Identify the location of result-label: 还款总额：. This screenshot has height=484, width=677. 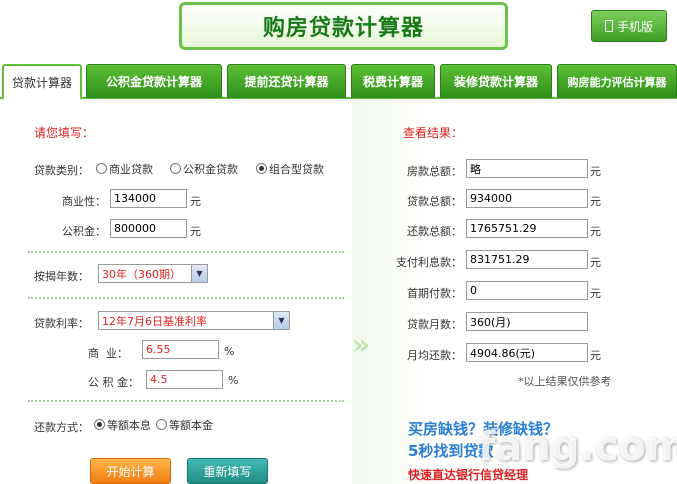
(434, 231).